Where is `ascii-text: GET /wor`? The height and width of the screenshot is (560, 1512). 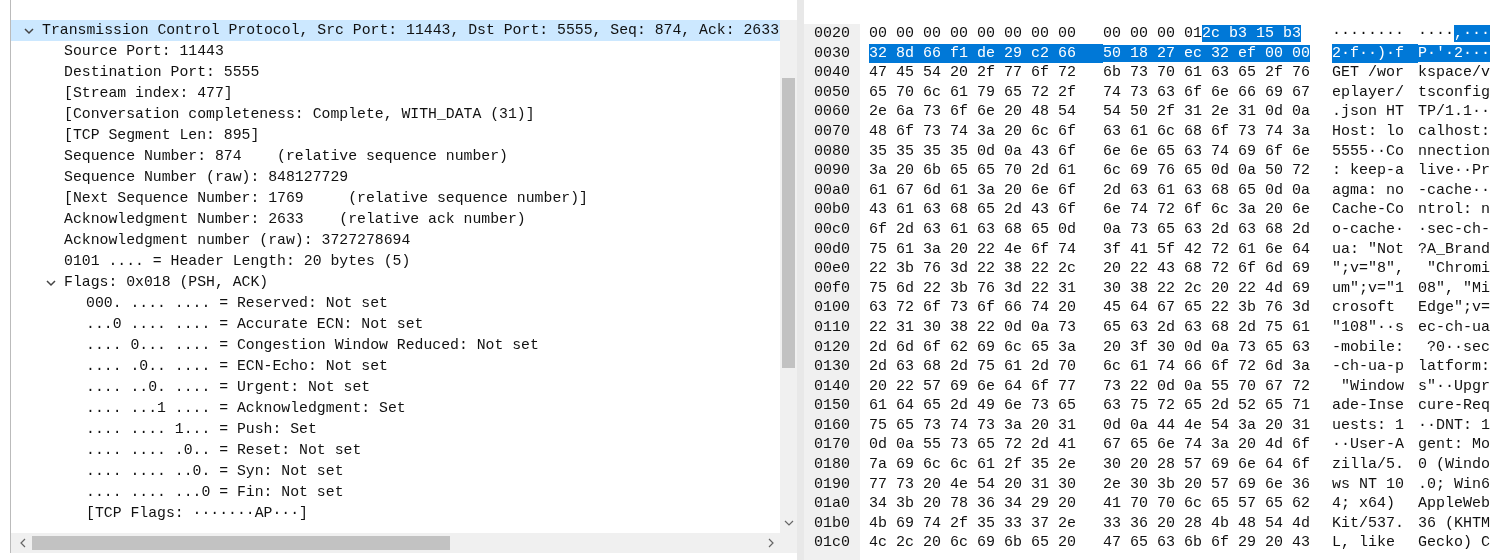
ascii-text: GET /wor is located at coordinates (1368, 73).